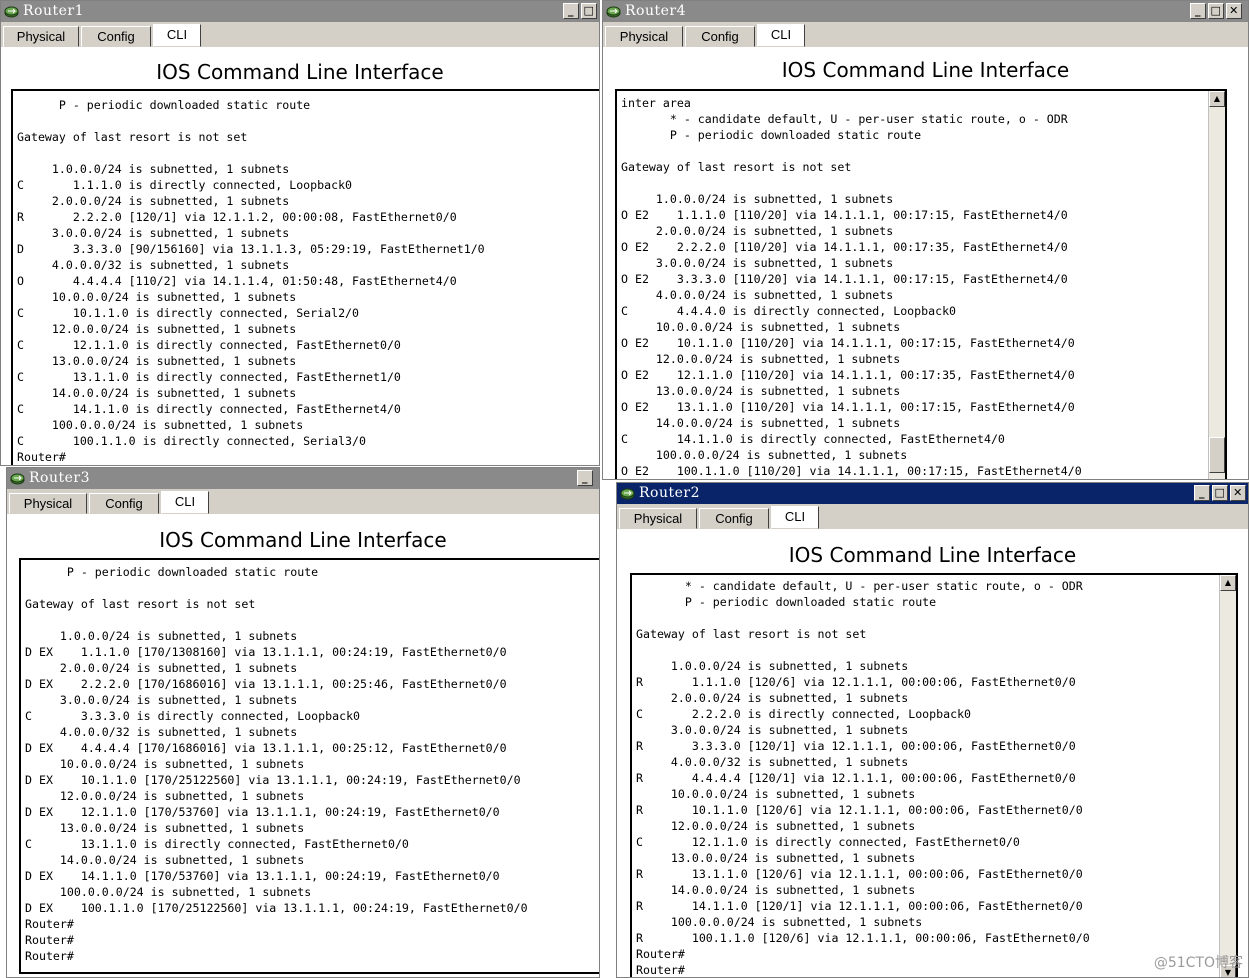 The width and height of the screenshot is (1249, 978). Describe the element at coordinates (925, 34) in the screenshot. I see `router4-tabs: Physical Config CLI` at that location.